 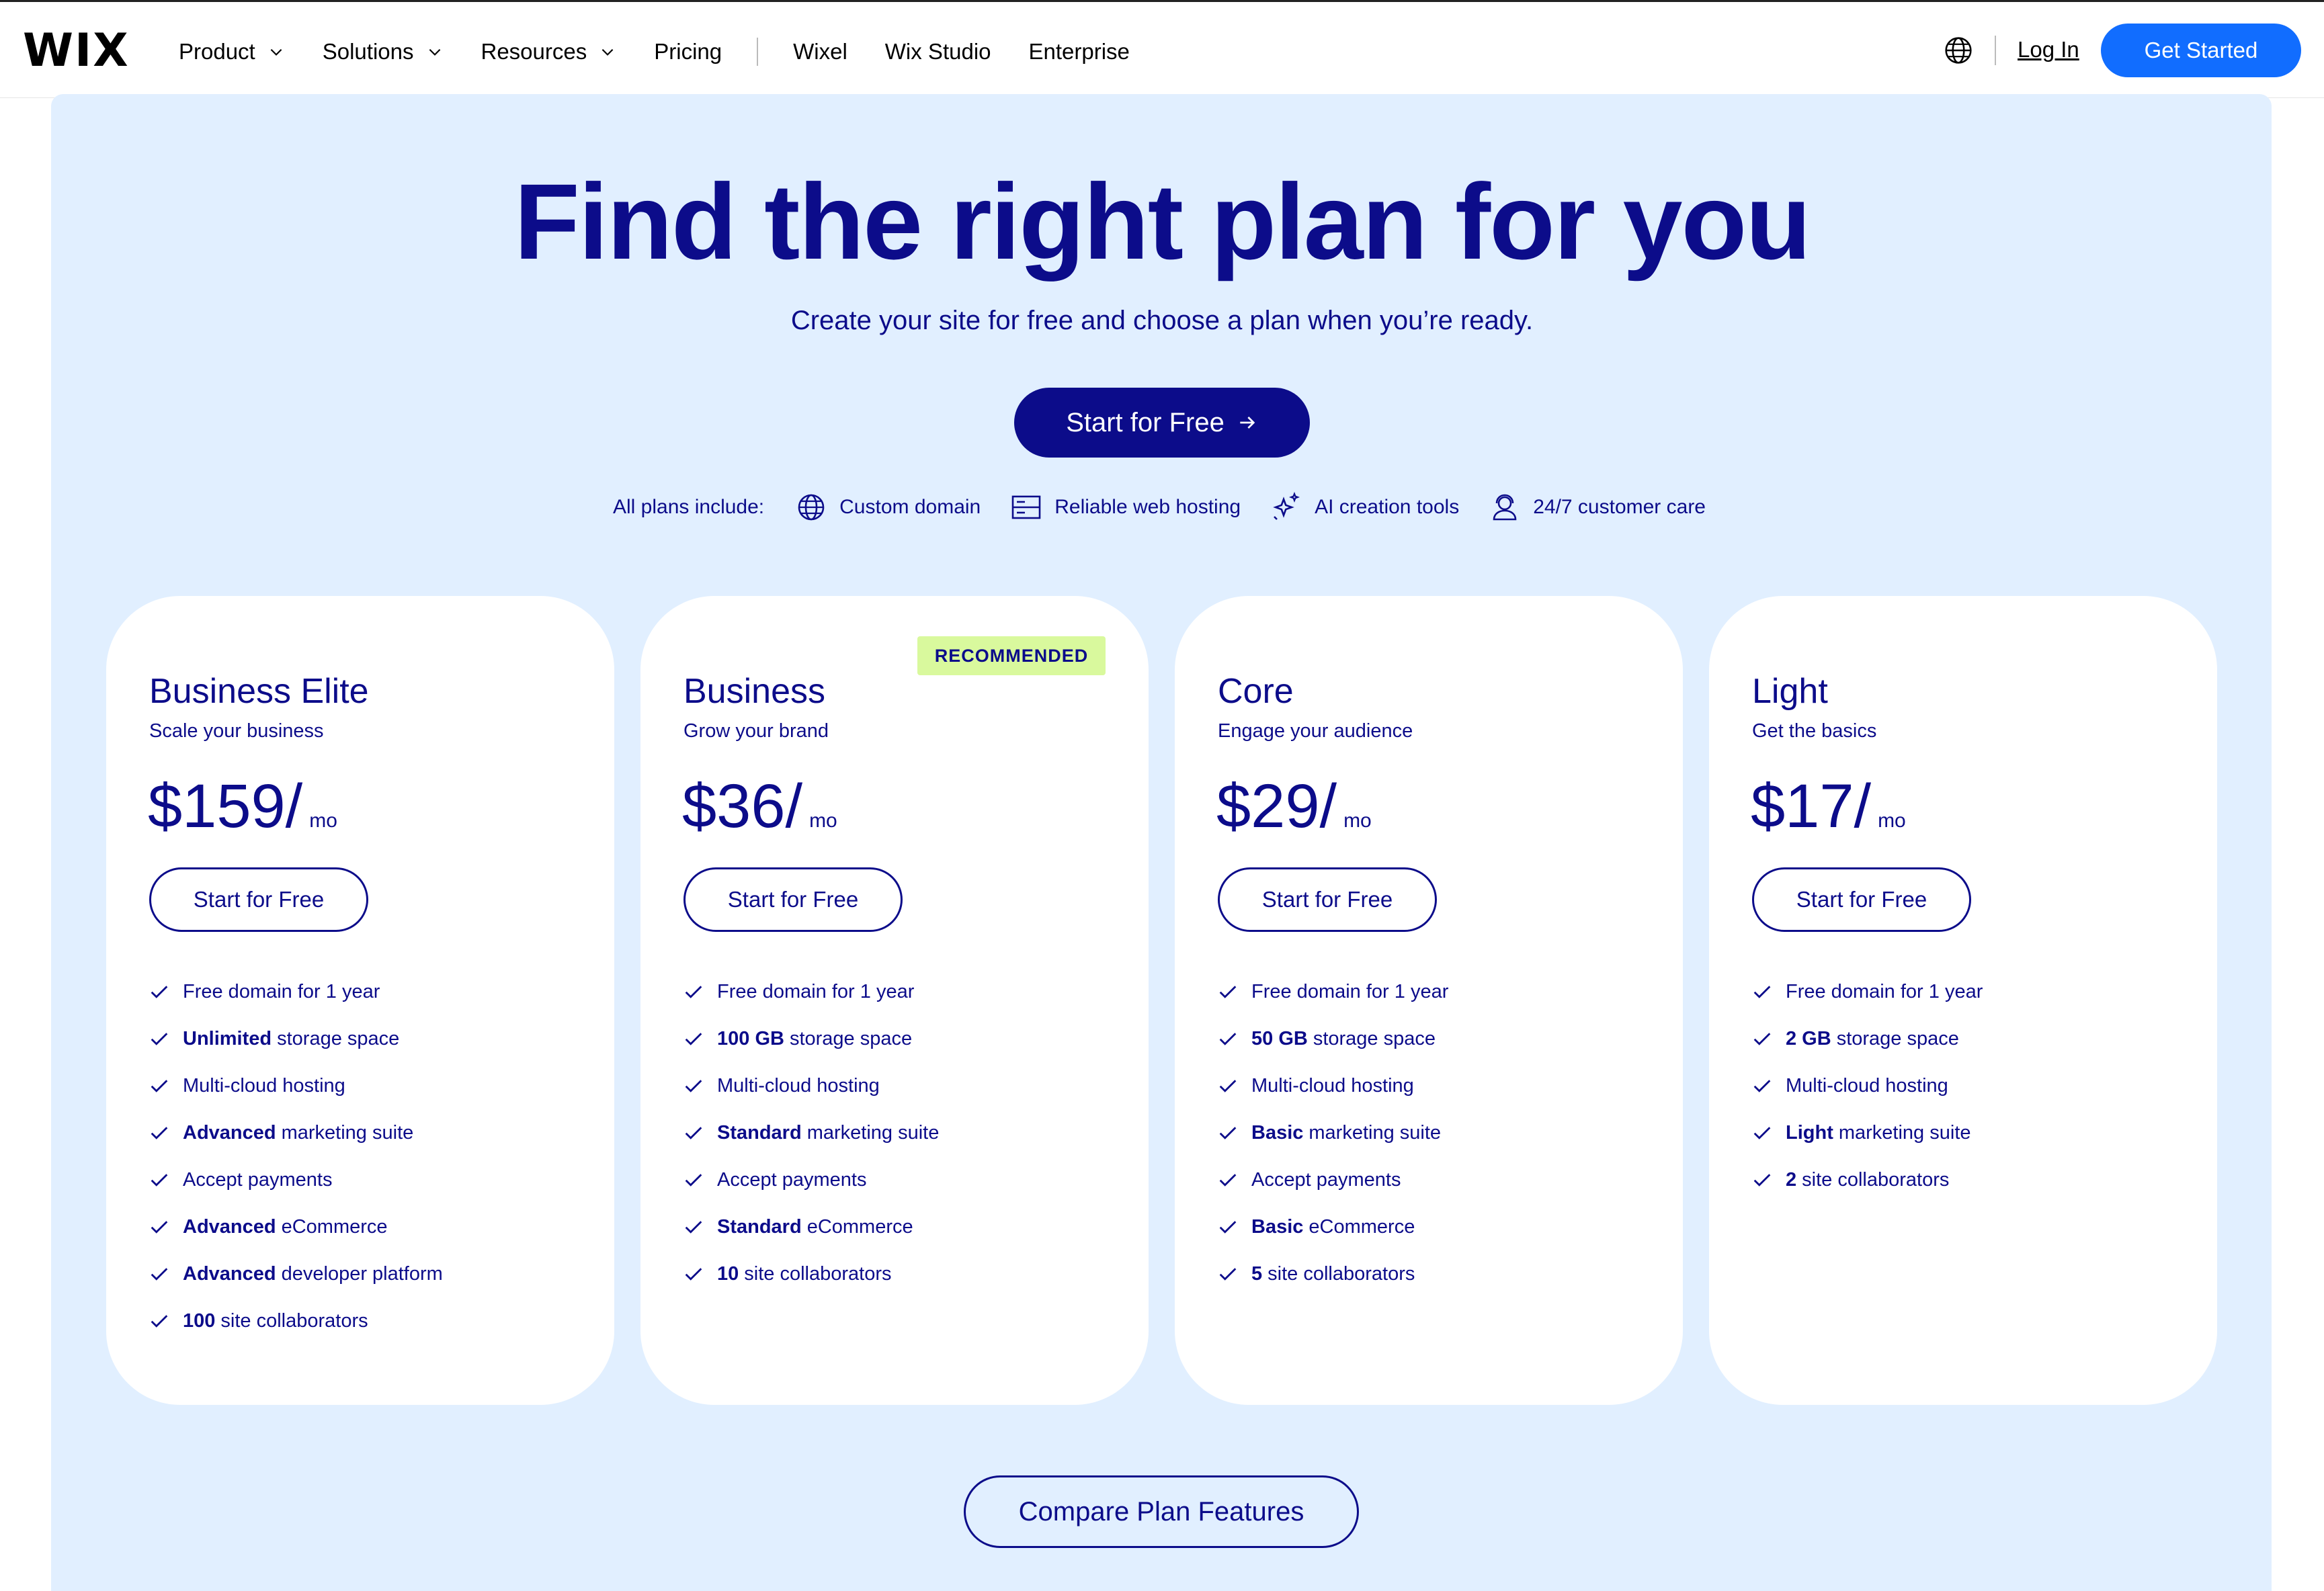 What do you see at coordinates (199, 1320) in the screenshot?
I see `feature-highlight: 100` at bounding box center [199, 1320].